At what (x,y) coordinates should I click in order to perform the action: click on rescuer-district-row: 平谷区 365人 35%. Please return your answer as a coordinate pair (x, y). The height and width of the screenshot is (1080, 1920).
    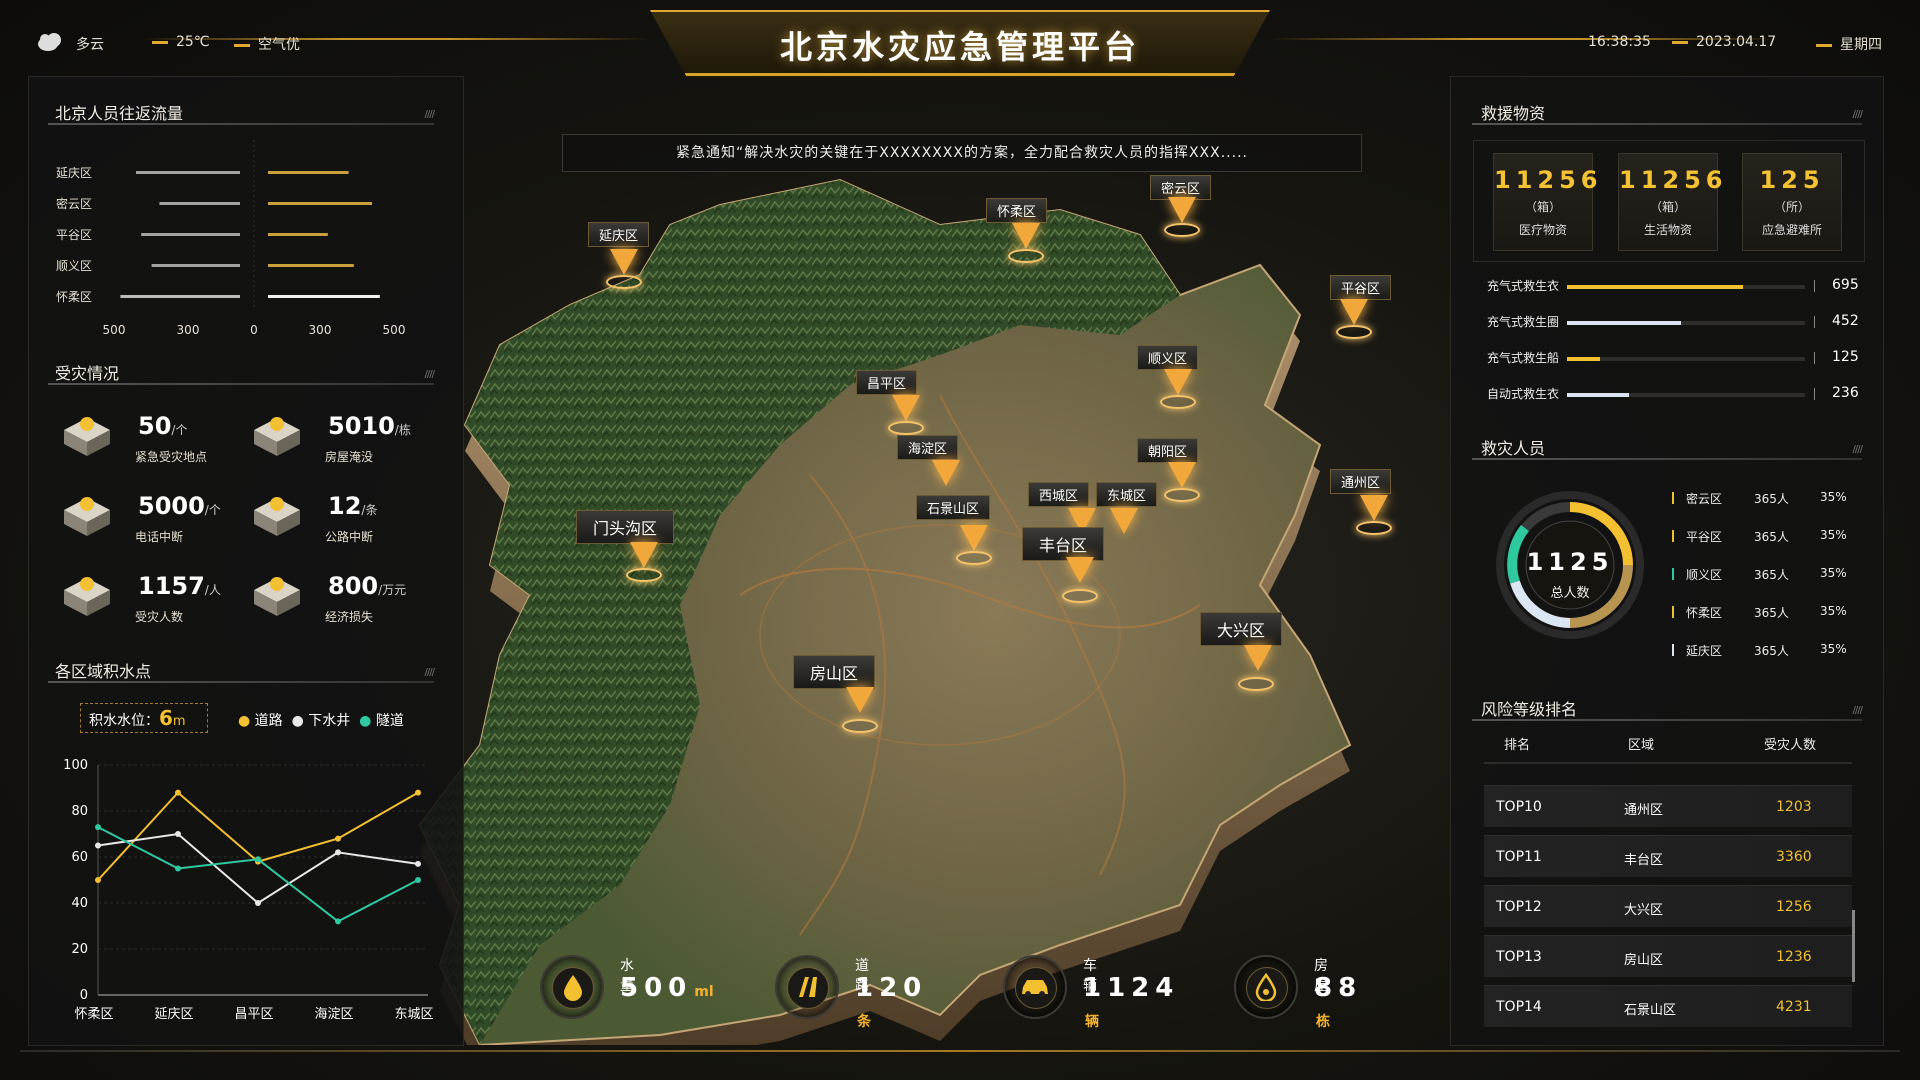
    Looking at the image, I should click on (1762, 538).